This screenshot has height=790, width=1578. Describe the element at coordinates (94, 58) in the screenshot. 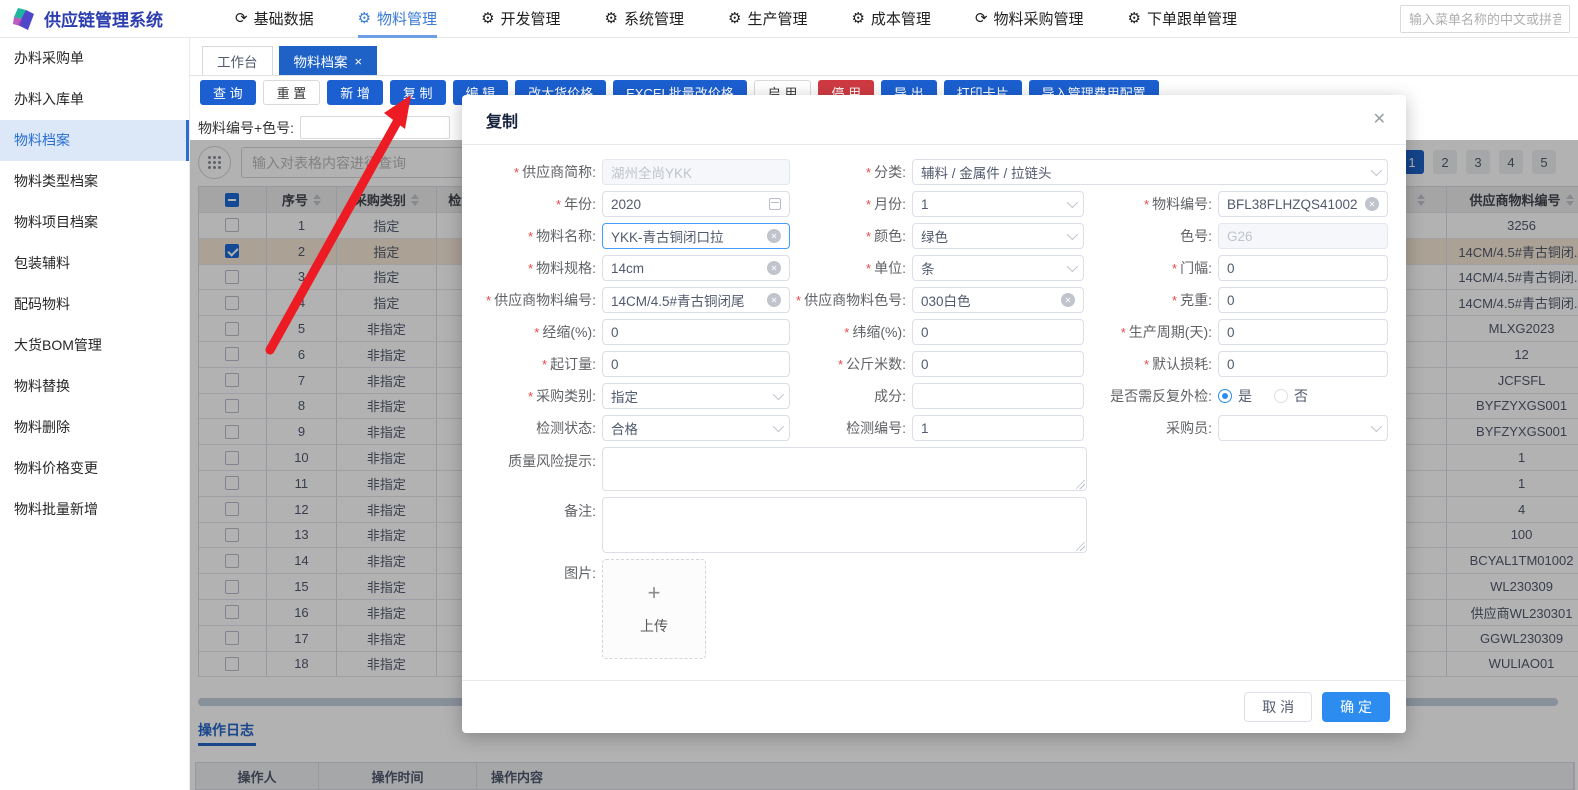

I see `sidebar-item-1: 办料采购单` at that location.